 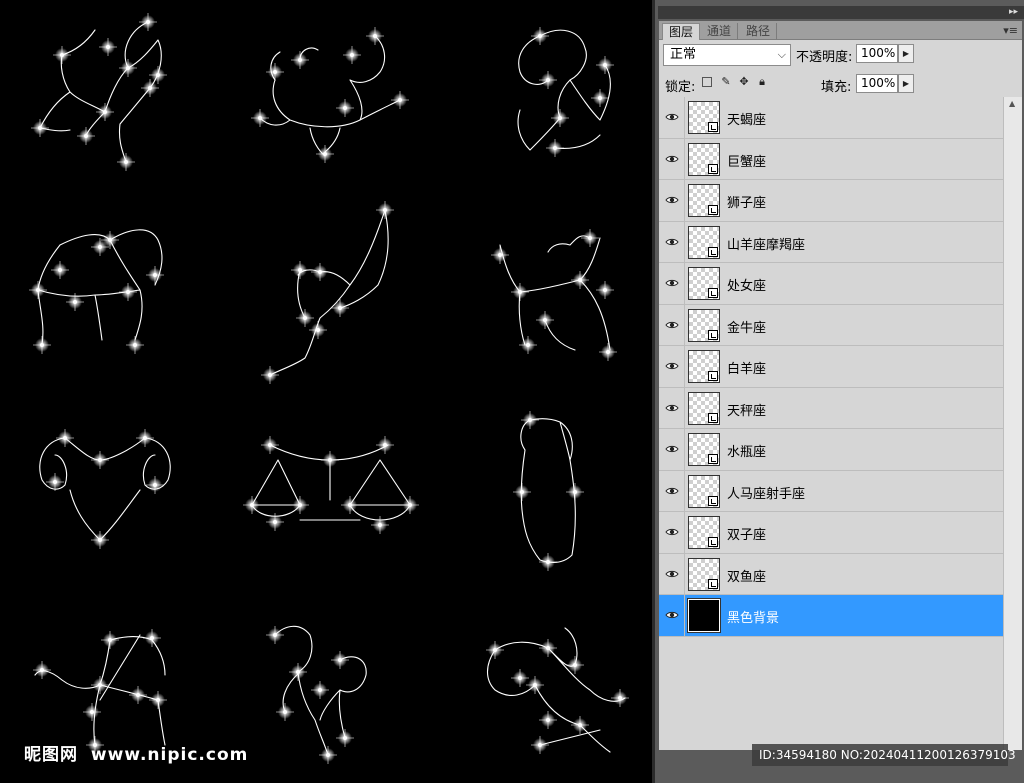 What do you see at coordinates (51, 755) in the screenshot?
I see `watermark-logo-text: 昵图网` at bounding box center [51, 755].